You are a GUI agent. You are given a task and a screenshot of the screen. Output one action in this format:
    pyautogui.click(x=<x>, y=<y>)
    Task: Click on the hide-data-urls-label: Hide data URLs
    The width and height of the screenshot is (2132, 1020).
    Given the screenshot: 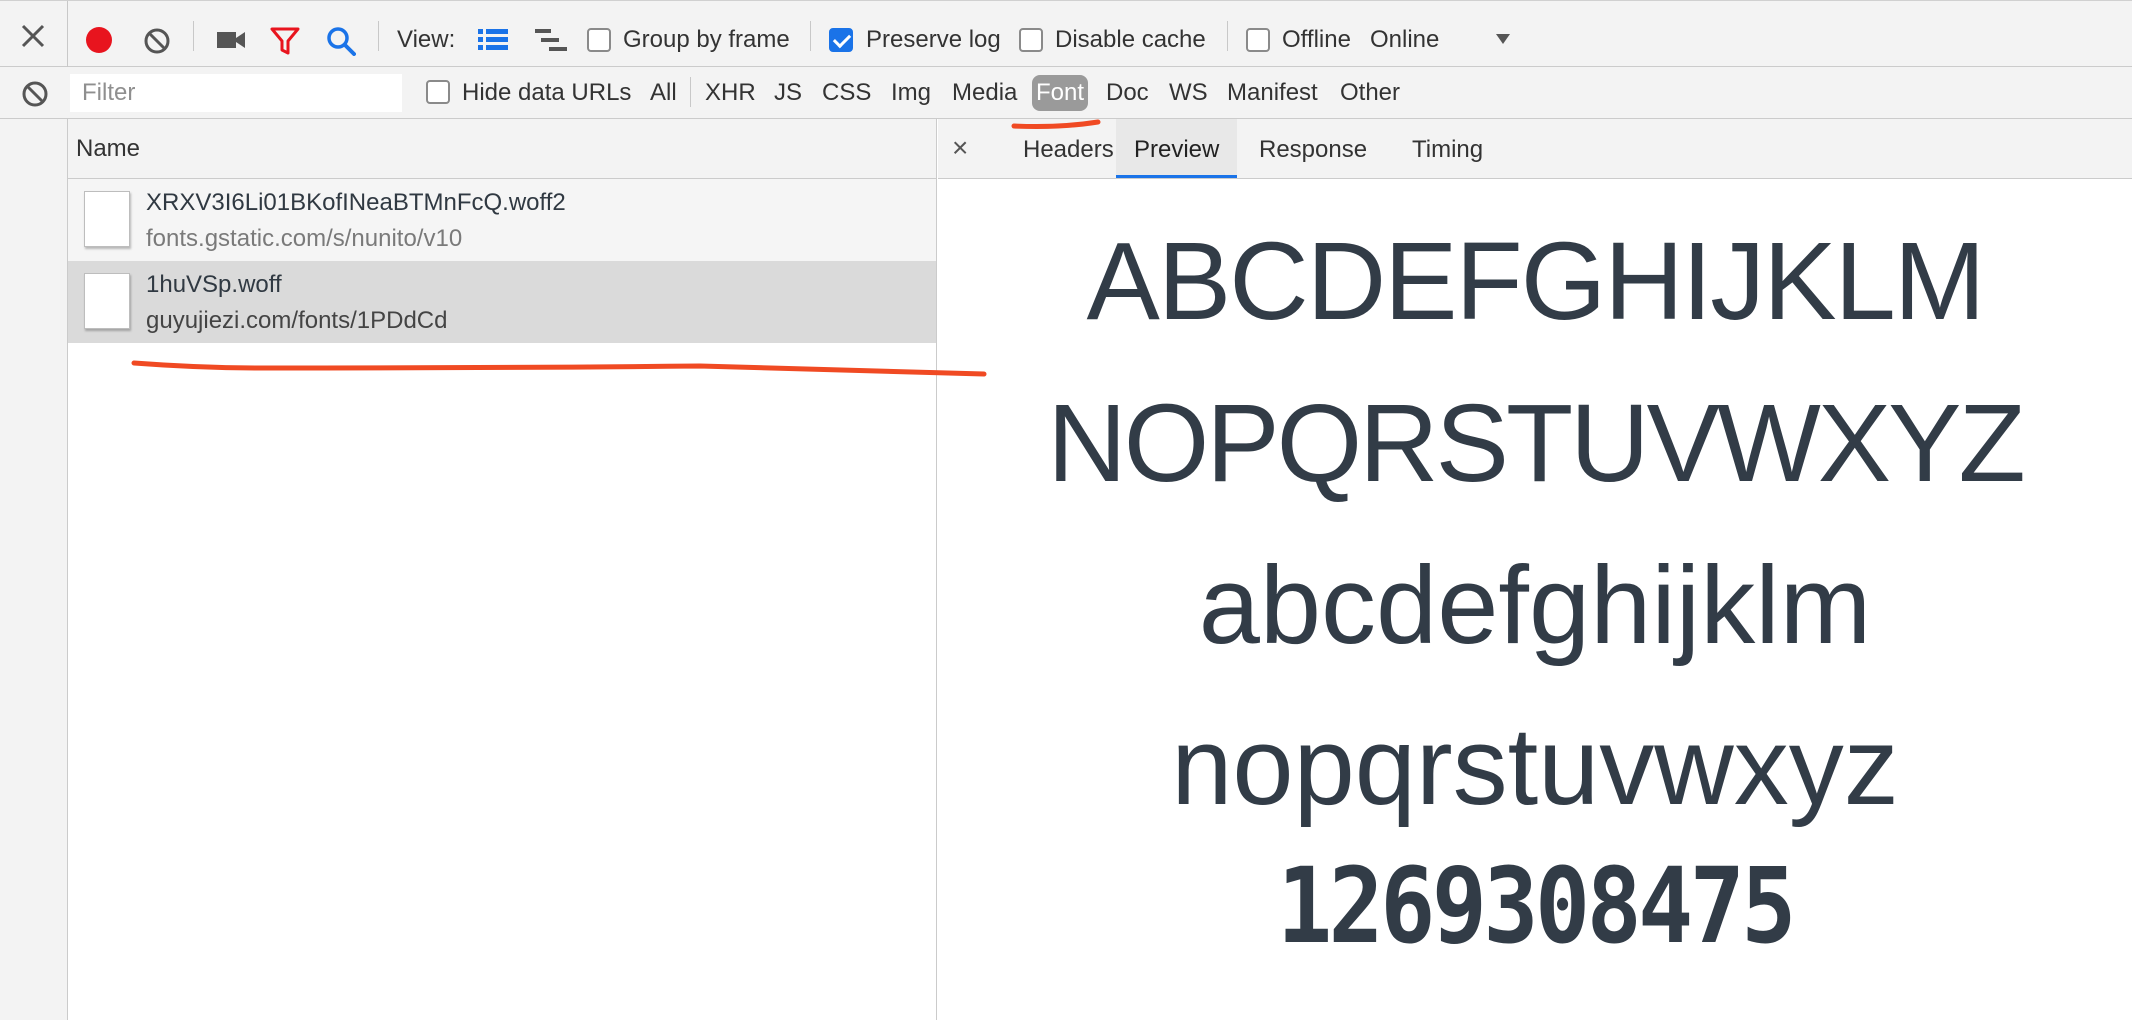 What is the action you would take?
    pyautogui.click(x=547, y=92)
    